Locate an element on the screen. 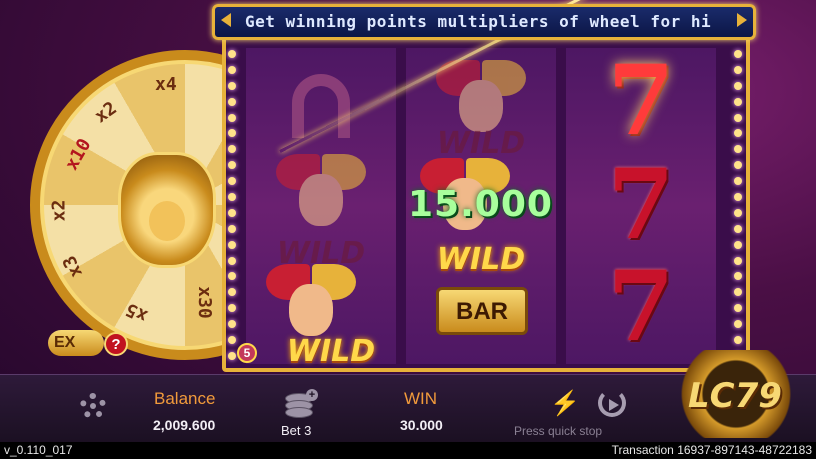  ex-button: EX is located at coordinates (76, 343).